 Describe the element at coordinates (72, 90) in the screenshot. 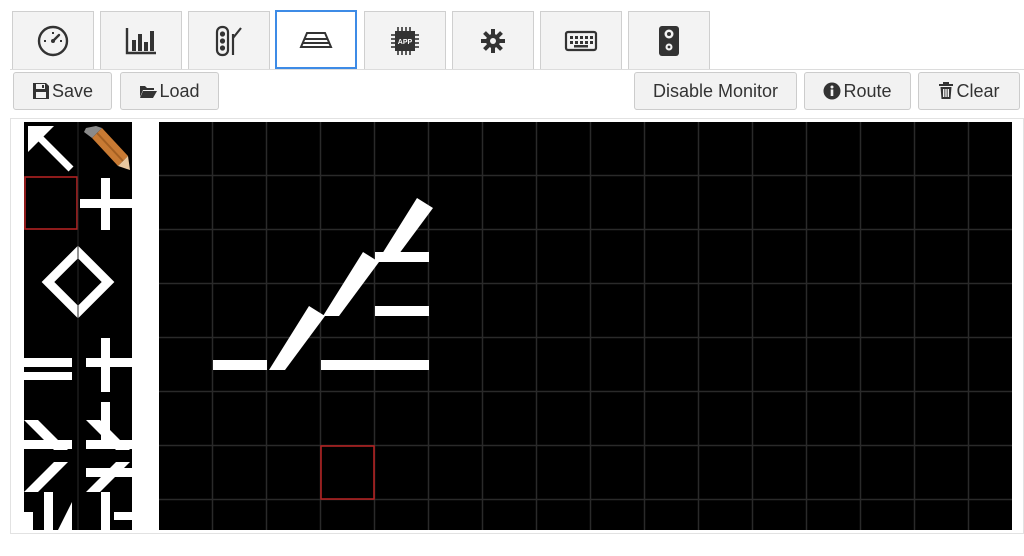

I see `save-label: Save` at that location.